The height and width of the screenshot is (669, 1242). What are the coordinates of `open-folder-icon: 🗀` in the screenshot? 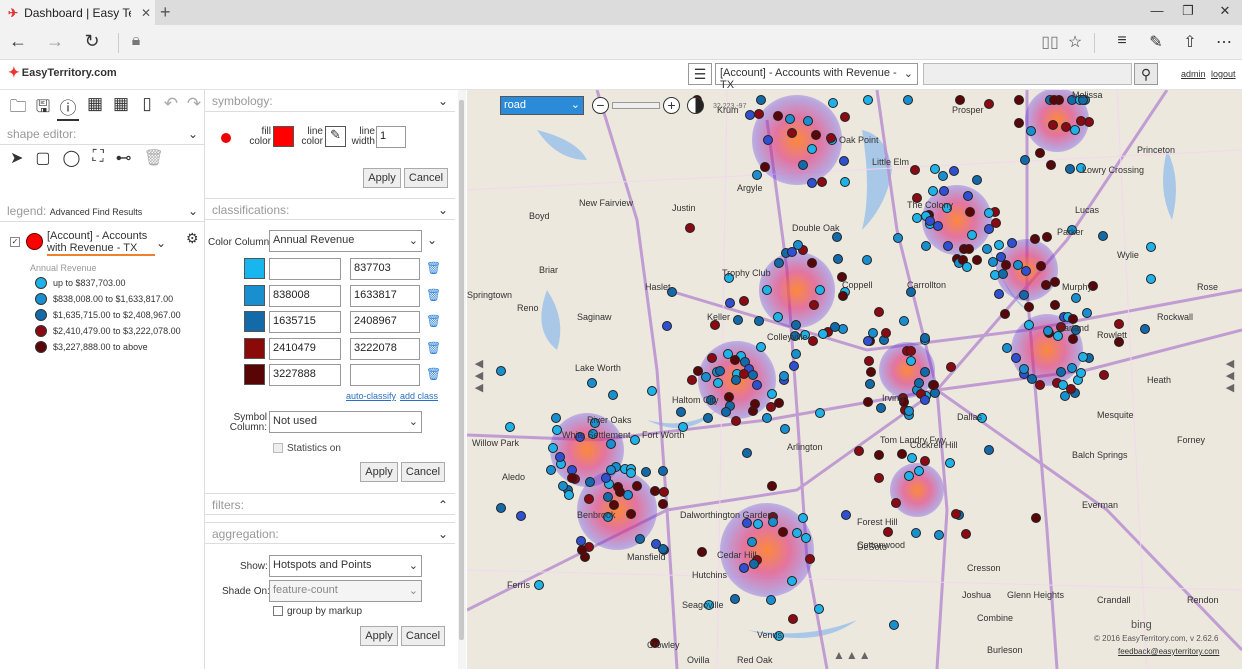 It's located at (18, 108).